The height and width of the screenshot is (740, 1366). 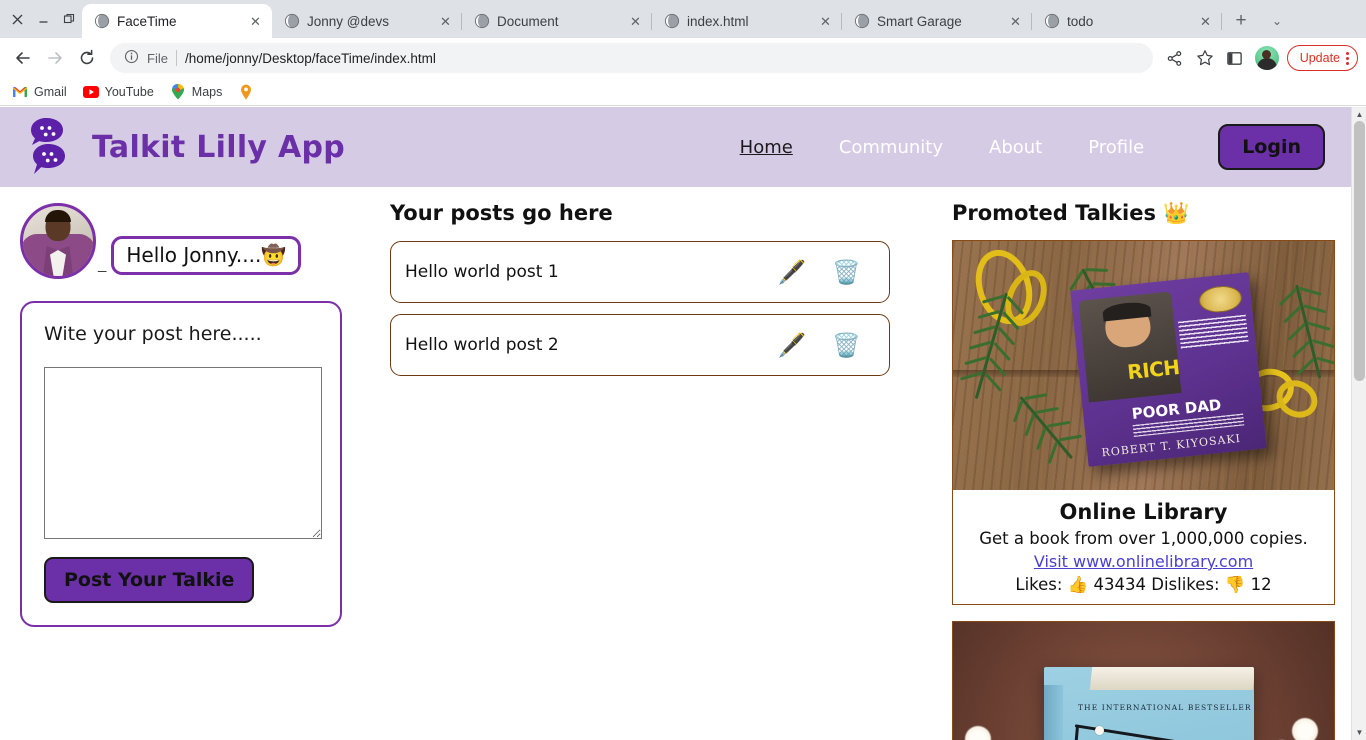 I want to click on bookmarks-bar: Gmail YouTube Maps, so click(x=683, y=92).